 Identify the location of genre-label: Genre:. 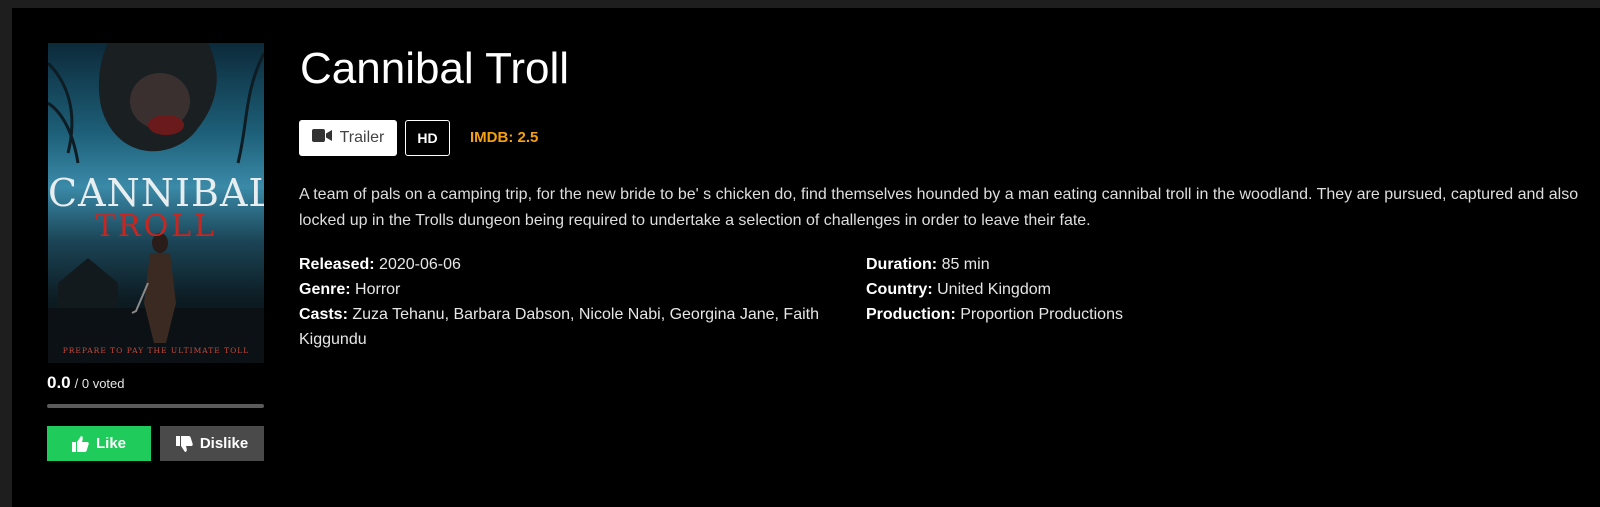
(325, 289).